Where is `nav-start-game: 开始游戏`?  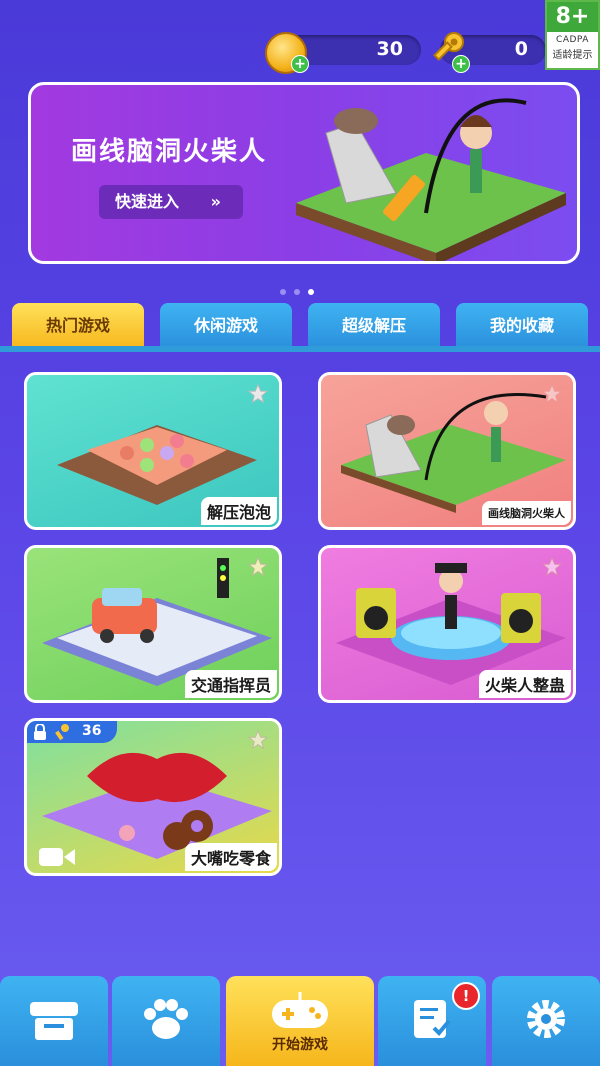
nav-start-game: 开始游戏 is located at coordinates (300, 1021).